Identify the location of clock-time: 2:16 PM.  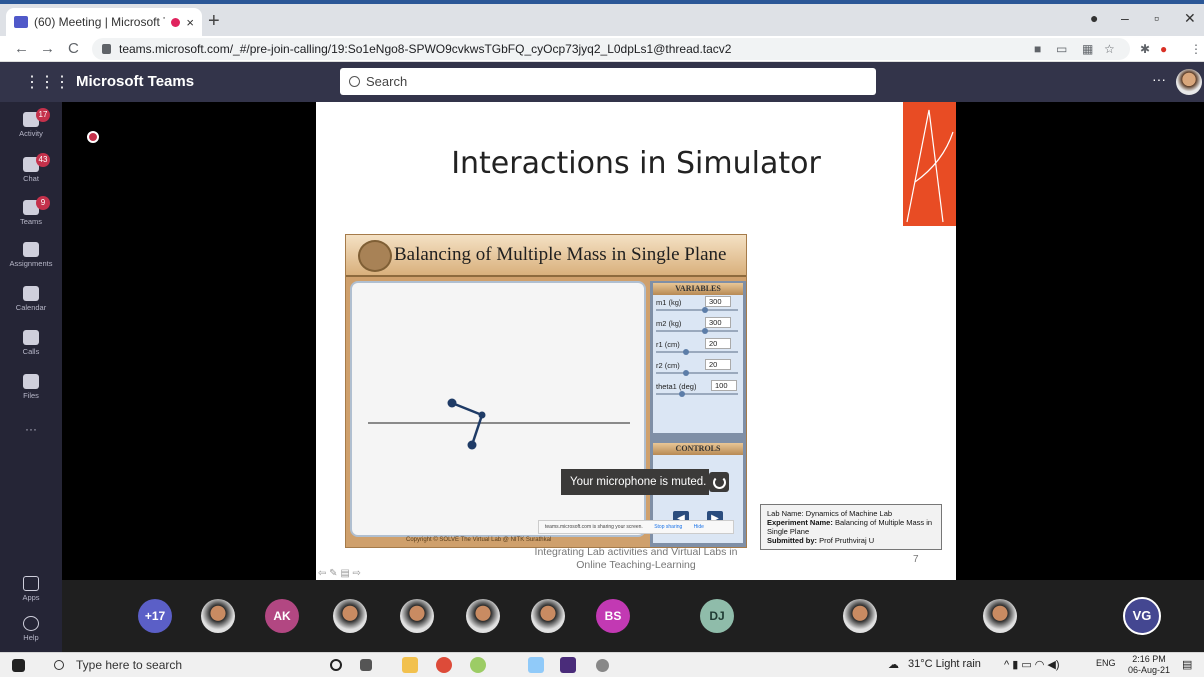
(1149, 659).